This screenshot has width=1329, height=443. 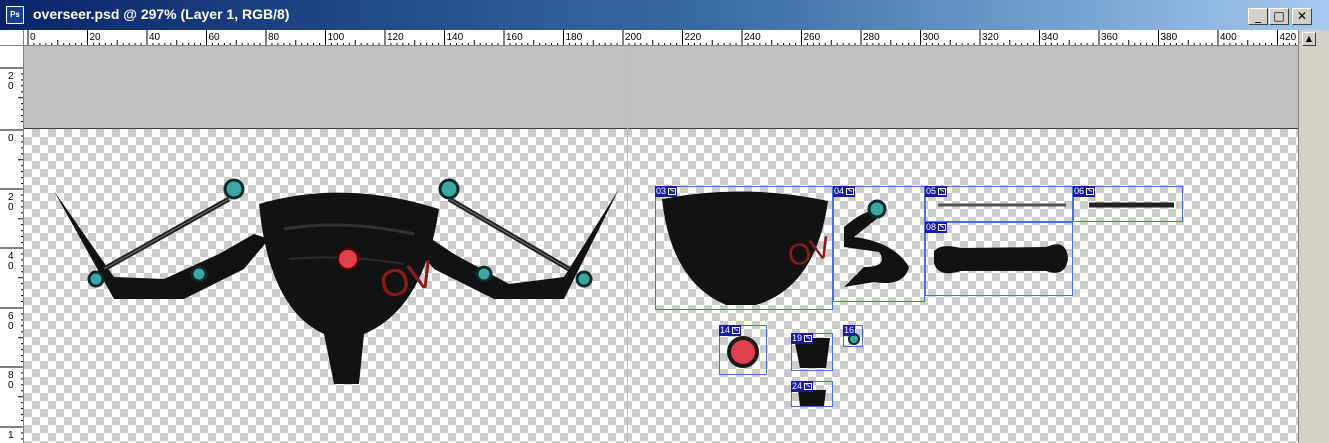 What do you see at coordinates (574, 37) in the screenshot?
I see `ruler-label: 180` at bounding box center [574, 37].